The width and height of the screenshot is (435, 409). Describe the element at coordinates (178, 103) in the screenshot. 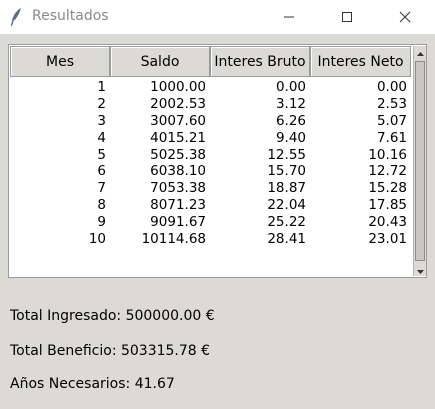

I see `cell-saldo: 2002.53` at that location.